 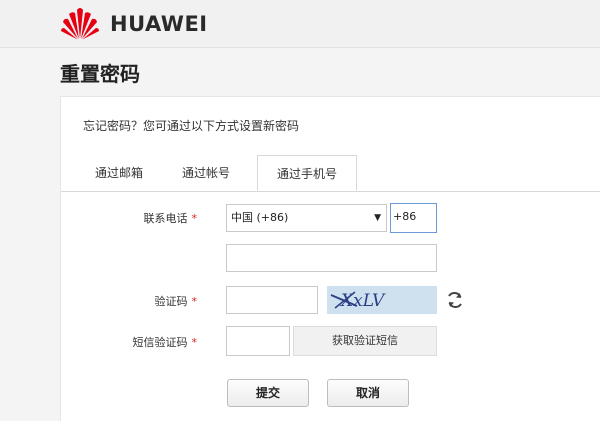 What do you see at coordinates (455, 300) in the screenshot?
I see `refresh-icon` at bounding box center [455, 300].